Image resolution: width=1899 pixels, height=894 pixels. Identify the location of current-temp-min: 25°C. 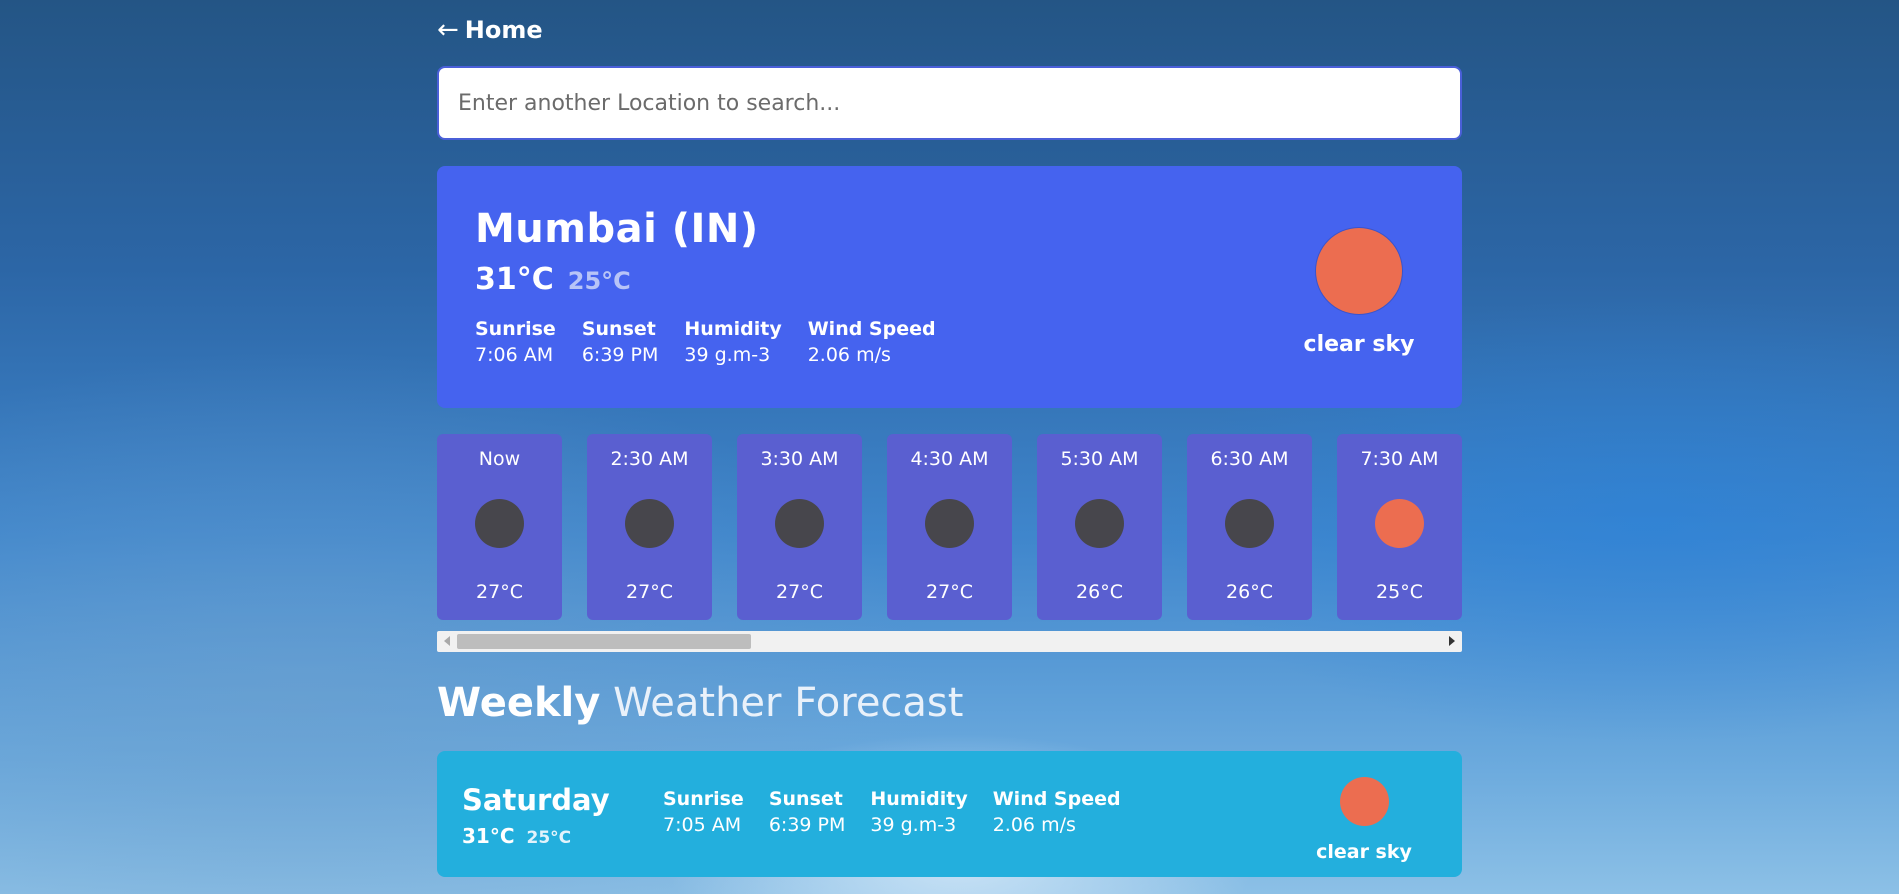
(599, 281).